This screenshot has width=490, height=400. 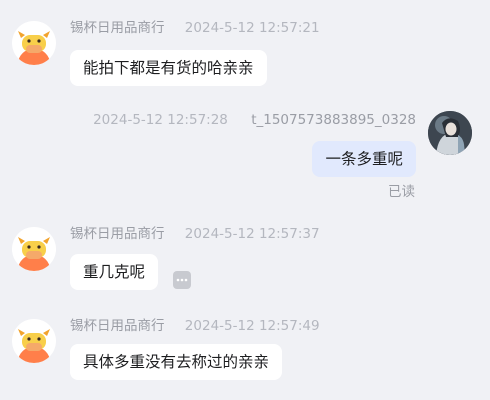 I want to click on message-time: 2024-5-12 12:57:37, so click(x=252, y=234).